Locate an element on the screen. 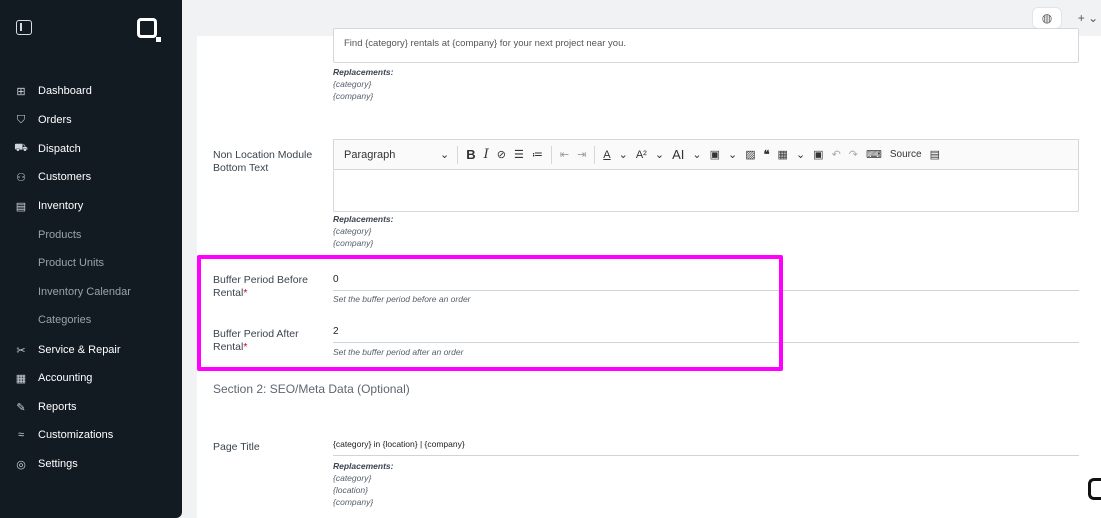 The width and height of the screenshot is (1101, 518). sidebar-item-accounting: ▦ Accounting is located at coordinates (53, 378).